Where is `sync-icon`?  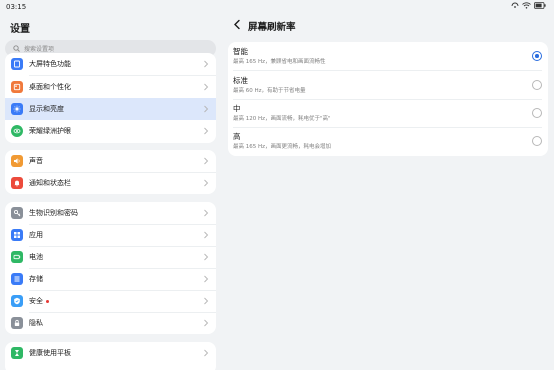 sync-icon is located at coordinates (515, 5).